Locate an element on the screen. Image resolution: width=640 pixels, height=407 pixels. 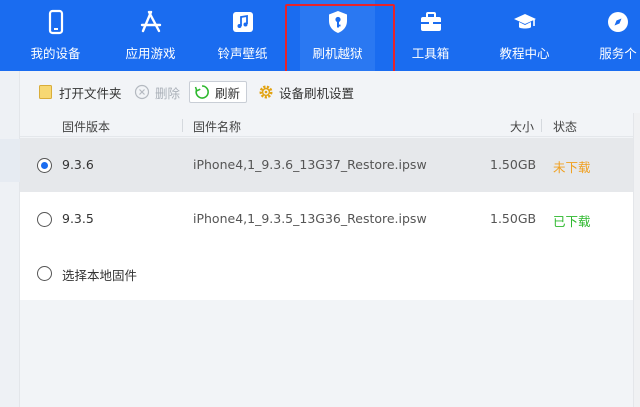
firmware-name: iPhone4,1_9.3.5_13G36_Restore.ipsw is located at coordinates (310, 218).